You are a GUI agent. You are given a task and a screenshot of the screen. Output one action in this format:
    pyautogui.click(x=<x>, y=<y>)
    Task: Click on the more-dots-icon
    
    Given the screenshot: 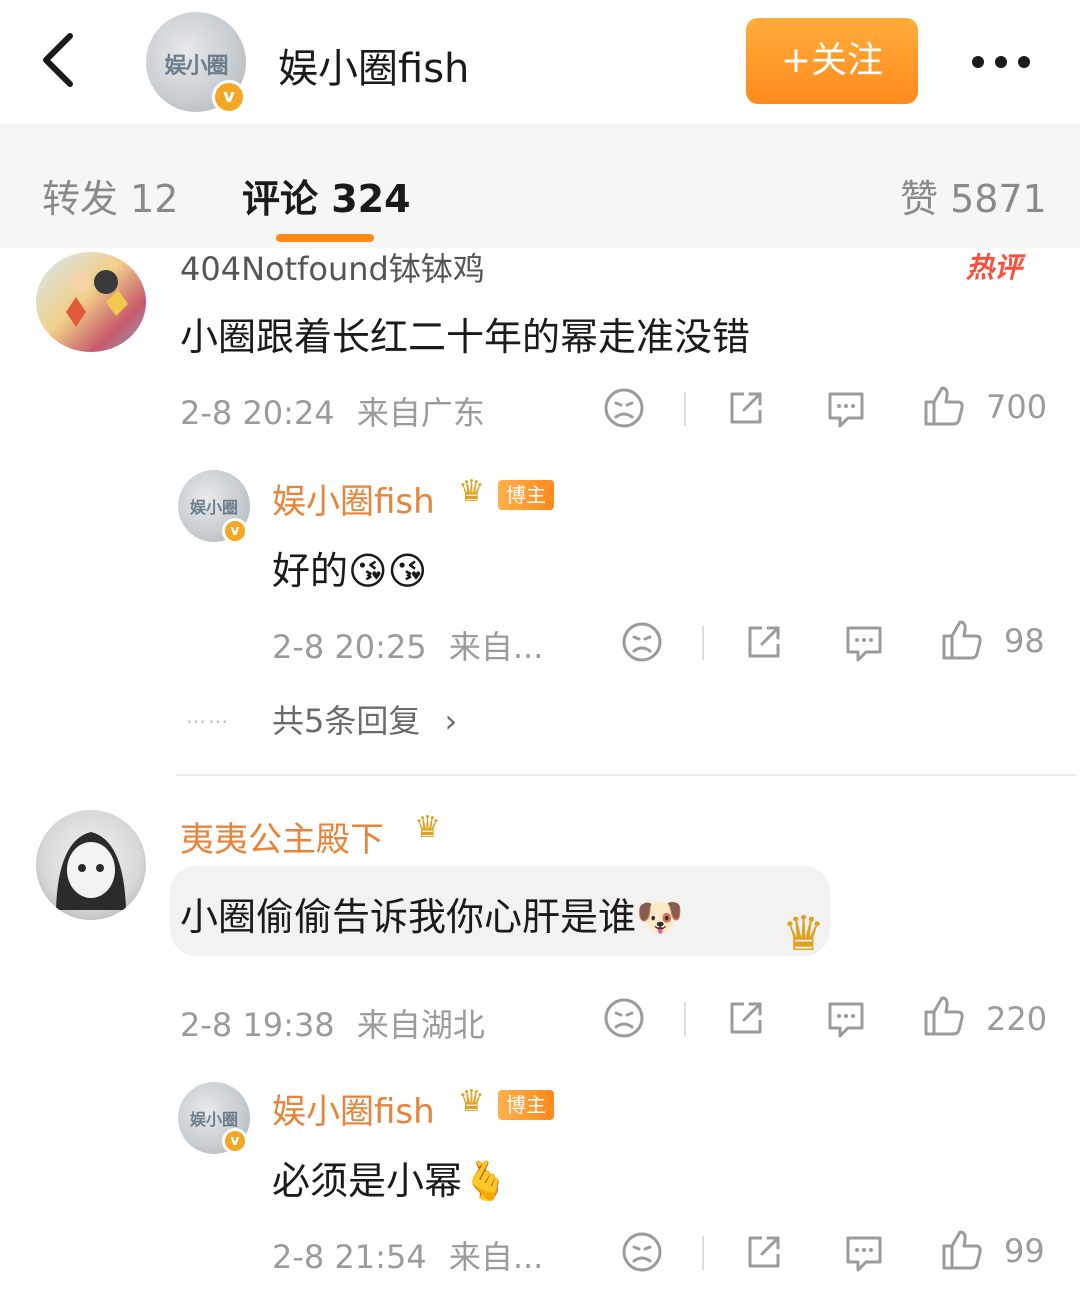 What is the action you would take?
    pyautogui.click(x=1001, y=62)
    